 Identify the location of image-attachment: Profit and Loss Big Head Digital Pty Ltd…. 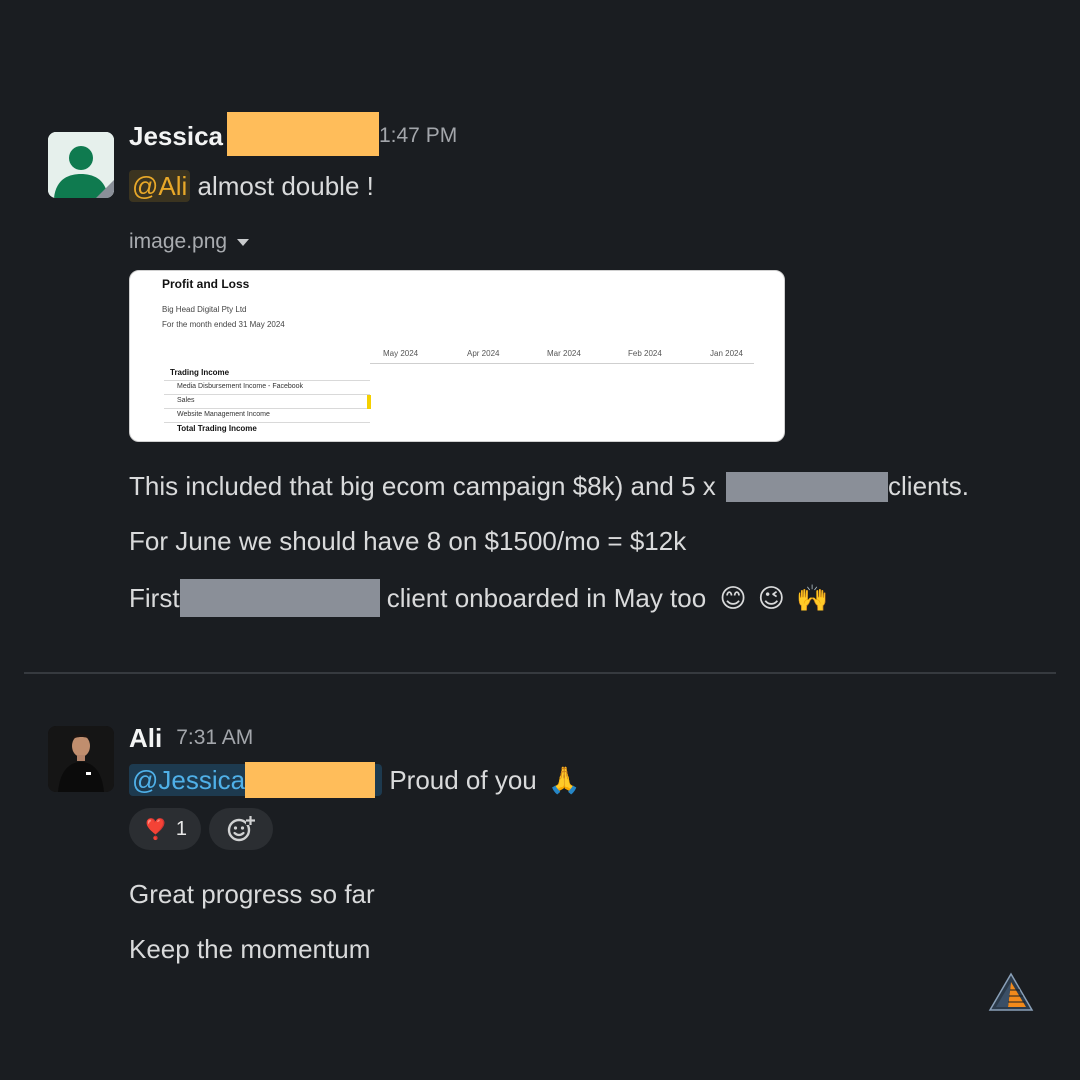
(457, 356).